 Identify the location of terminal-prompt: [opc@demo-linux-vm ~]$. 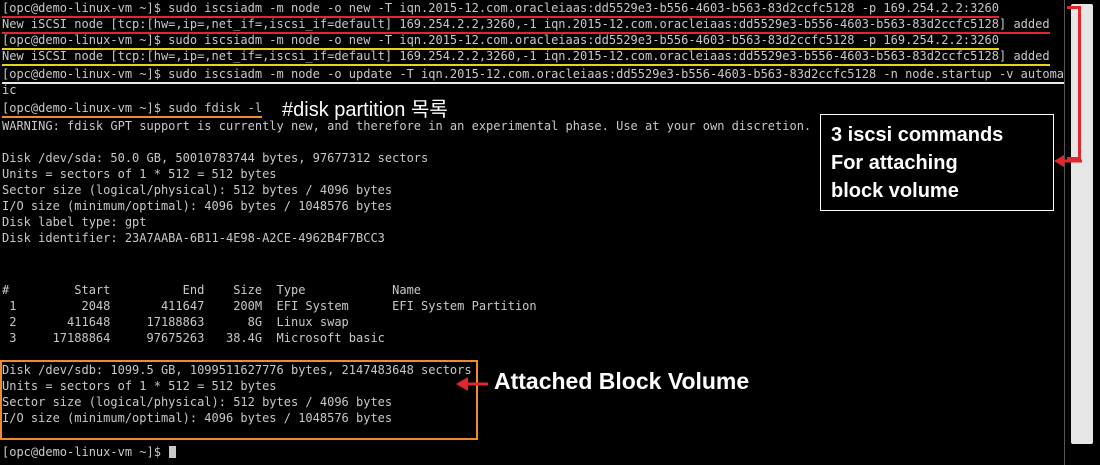
(89, 452).